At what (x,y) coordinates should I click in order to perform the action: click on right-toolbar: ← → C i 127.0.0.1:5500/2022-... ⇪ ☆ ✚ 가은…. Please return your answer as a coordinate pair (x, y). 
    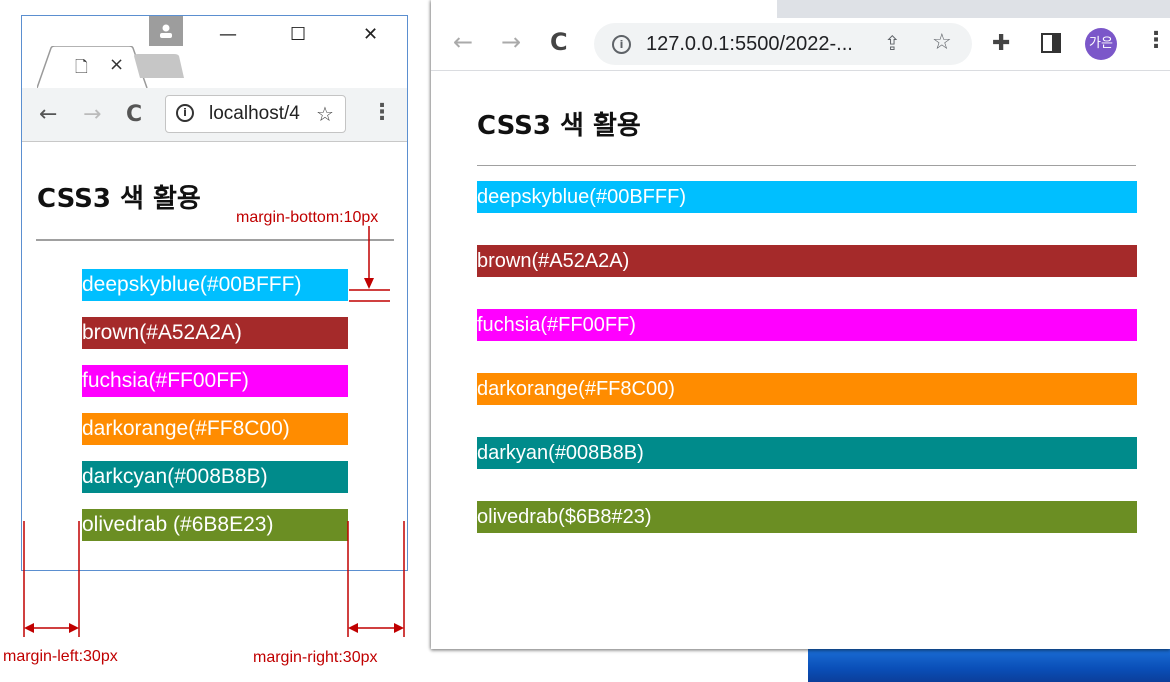
    Looking at the image, I should click on (800, 44).